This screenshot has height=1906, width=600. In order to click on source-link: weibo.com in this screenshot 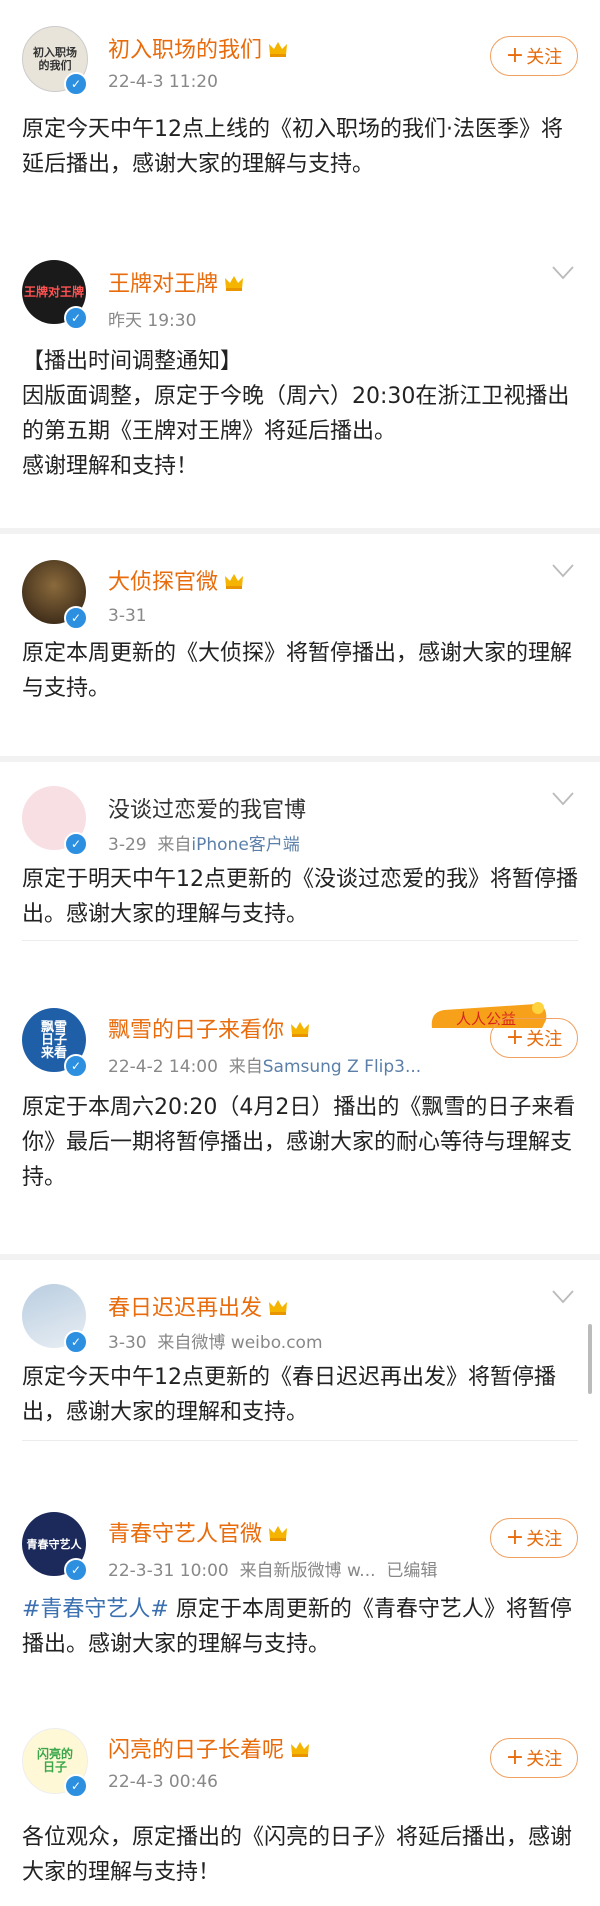, I will do `click(277, 1343)`.